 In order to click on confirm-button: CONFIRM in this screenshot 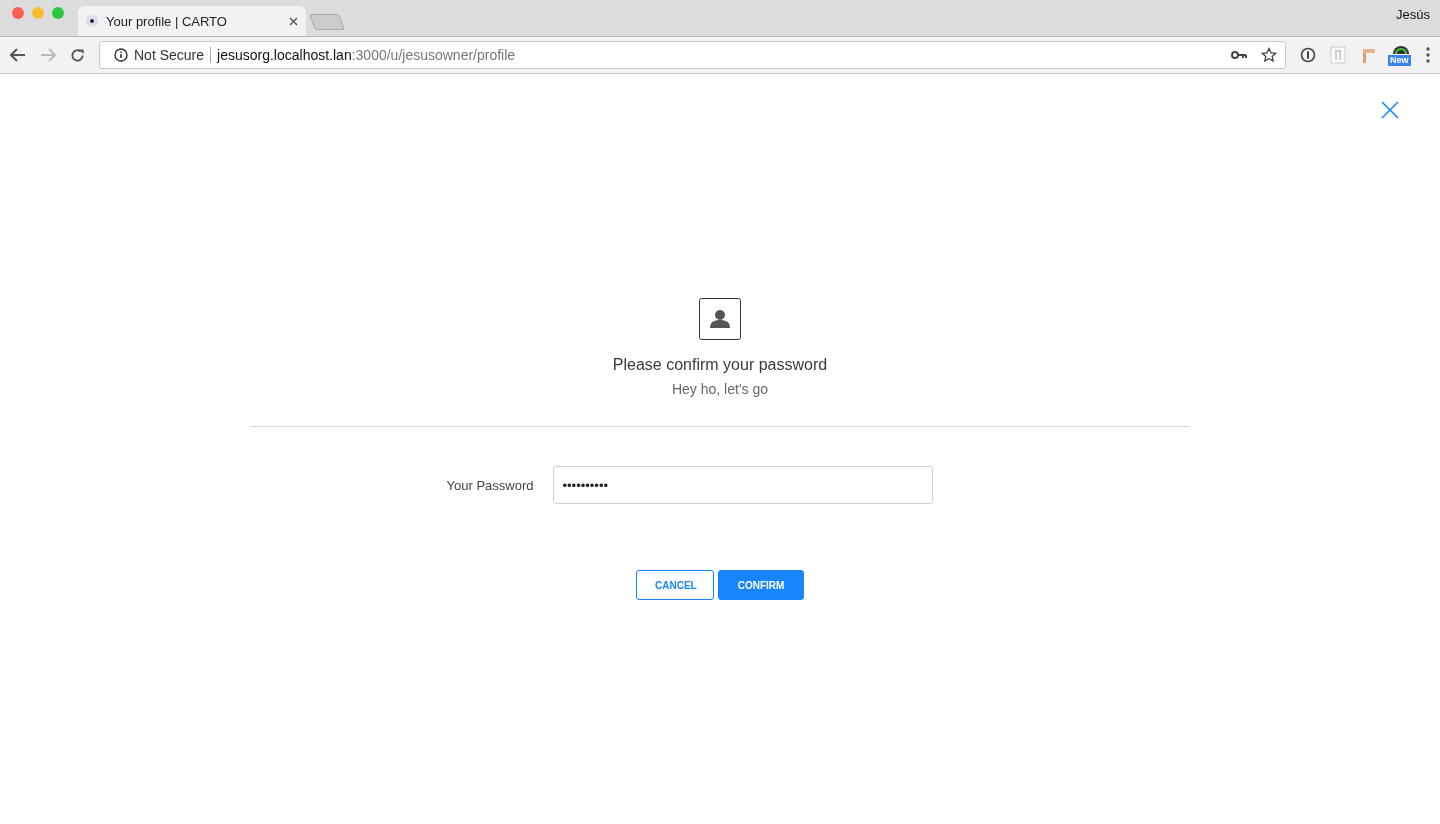, I will do `click(761, 585)`.